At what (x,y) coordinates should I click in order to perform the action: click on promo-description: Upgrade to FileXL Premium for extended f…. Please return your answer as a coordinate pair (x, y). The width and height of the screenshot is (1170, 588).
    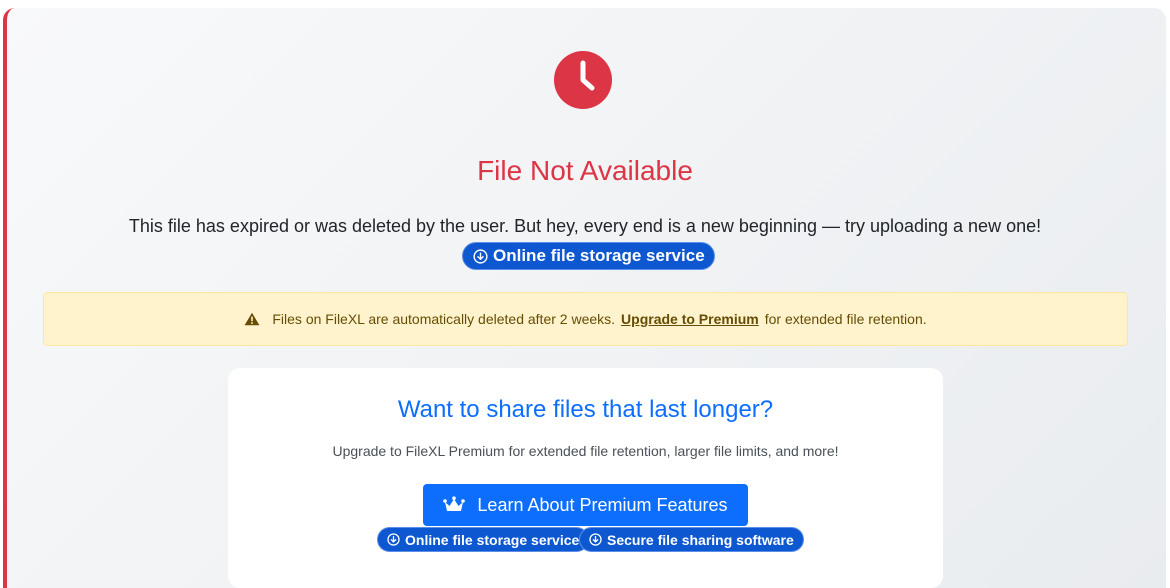
    Looking at the image, I should click on (585, 451).